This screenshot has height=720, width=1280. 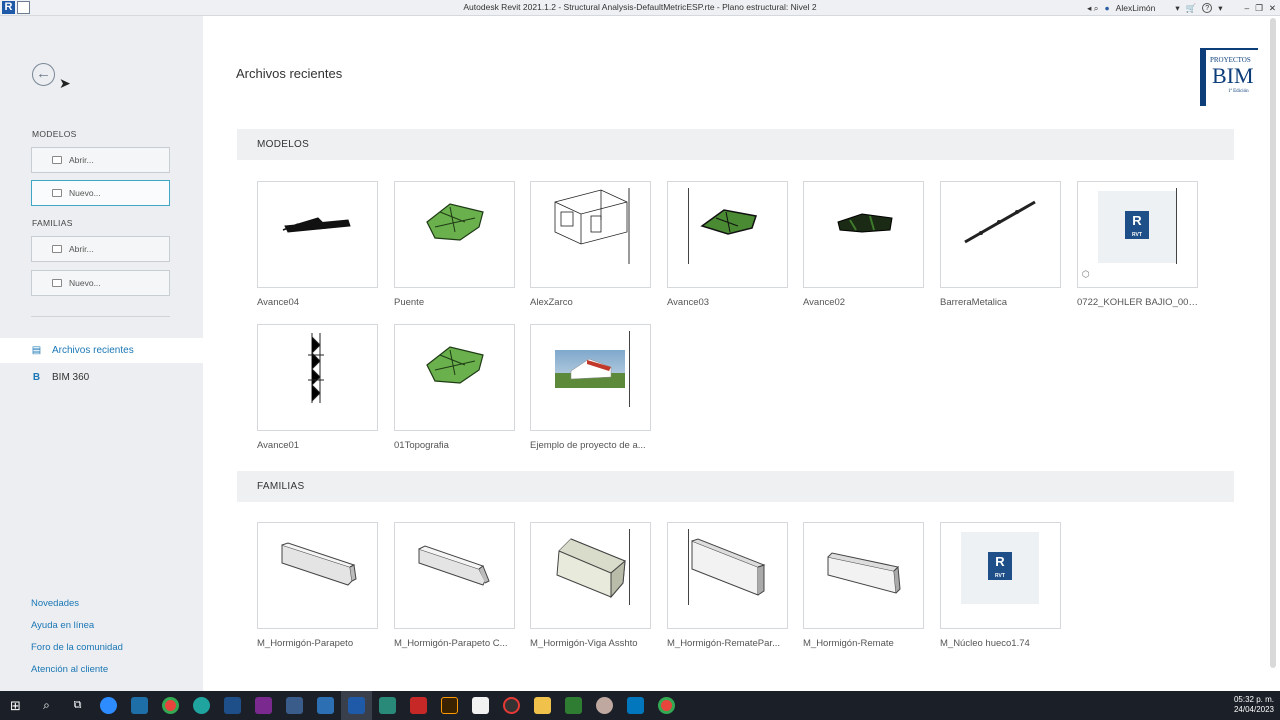 What do you see at coordinates (635, 705) in the screenshot?
I see `media-player-icon` at bounding box center [635, 705].